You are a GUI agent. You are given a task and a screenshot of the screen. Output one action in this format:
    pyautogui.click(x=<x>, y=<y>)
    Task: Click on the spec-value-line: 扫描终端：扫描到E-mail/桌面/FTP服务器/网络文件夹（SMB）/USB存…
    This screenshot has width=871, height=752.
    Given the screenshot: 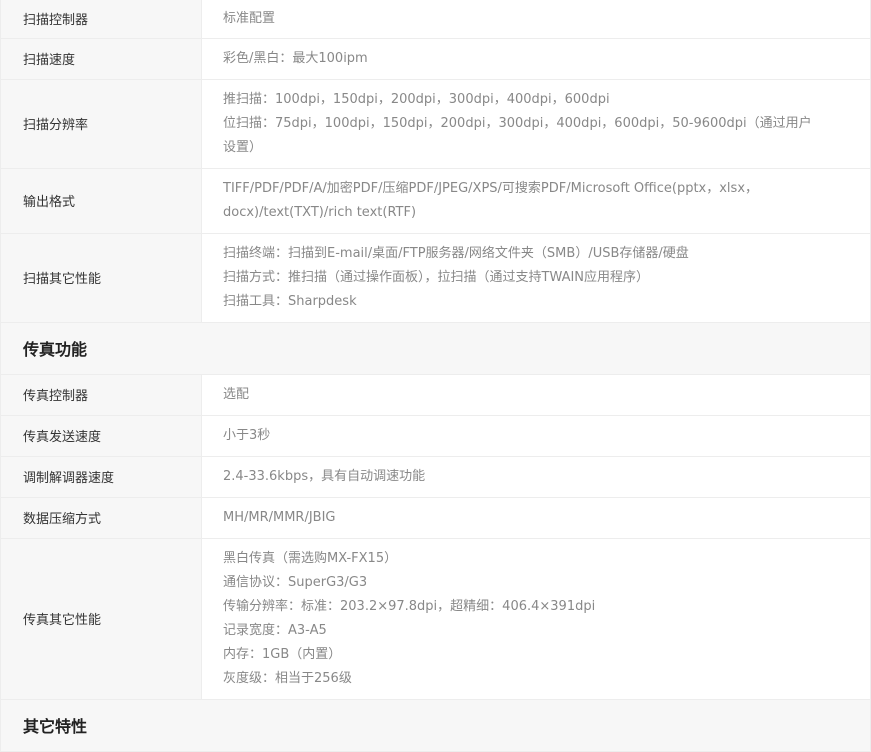 What is the action you would take?
    pyautogui.click(x=456, y=253)
    